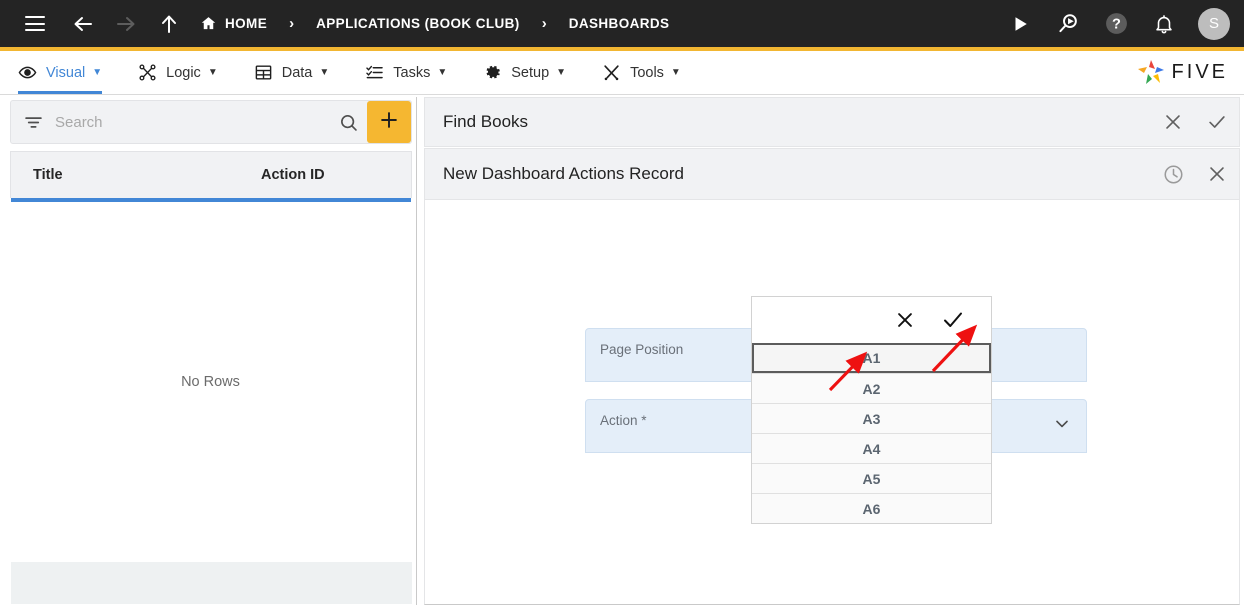 Image resolution: width=1244 pixels, height=610 pixels. What do you see at coordinates (611, 72) in the screenshot?
I see `tools-icon` at bounding box center [611, 72].